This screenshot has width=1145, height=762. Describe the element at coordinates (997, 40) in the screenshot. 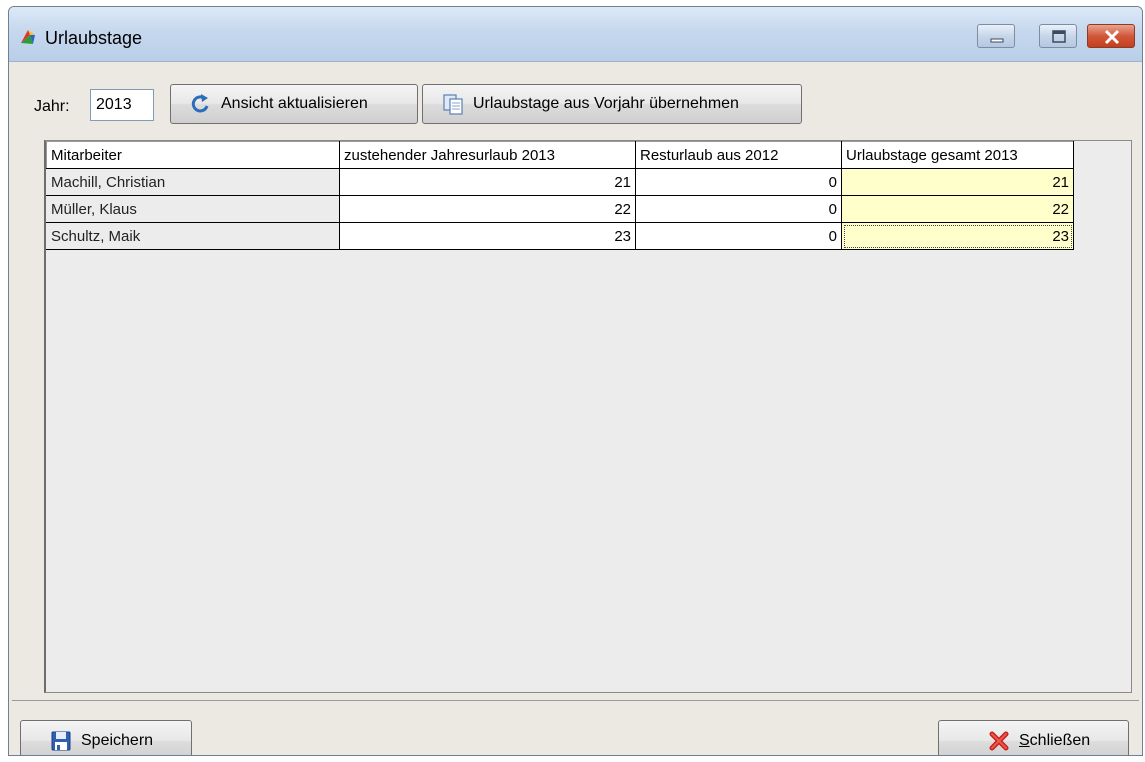

I see `minimize-icon` at that location.